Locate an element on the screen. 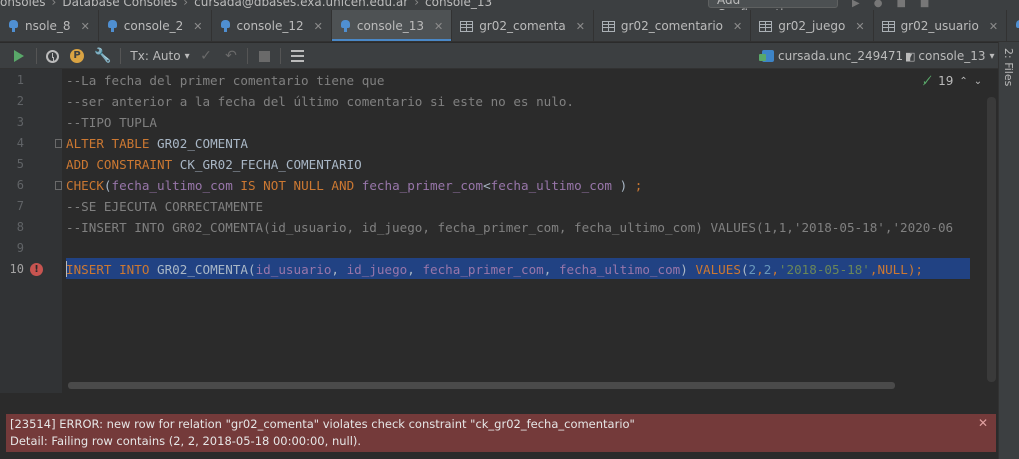  code-token: IS NOT NULL AND is located at coordinates (297, 185).